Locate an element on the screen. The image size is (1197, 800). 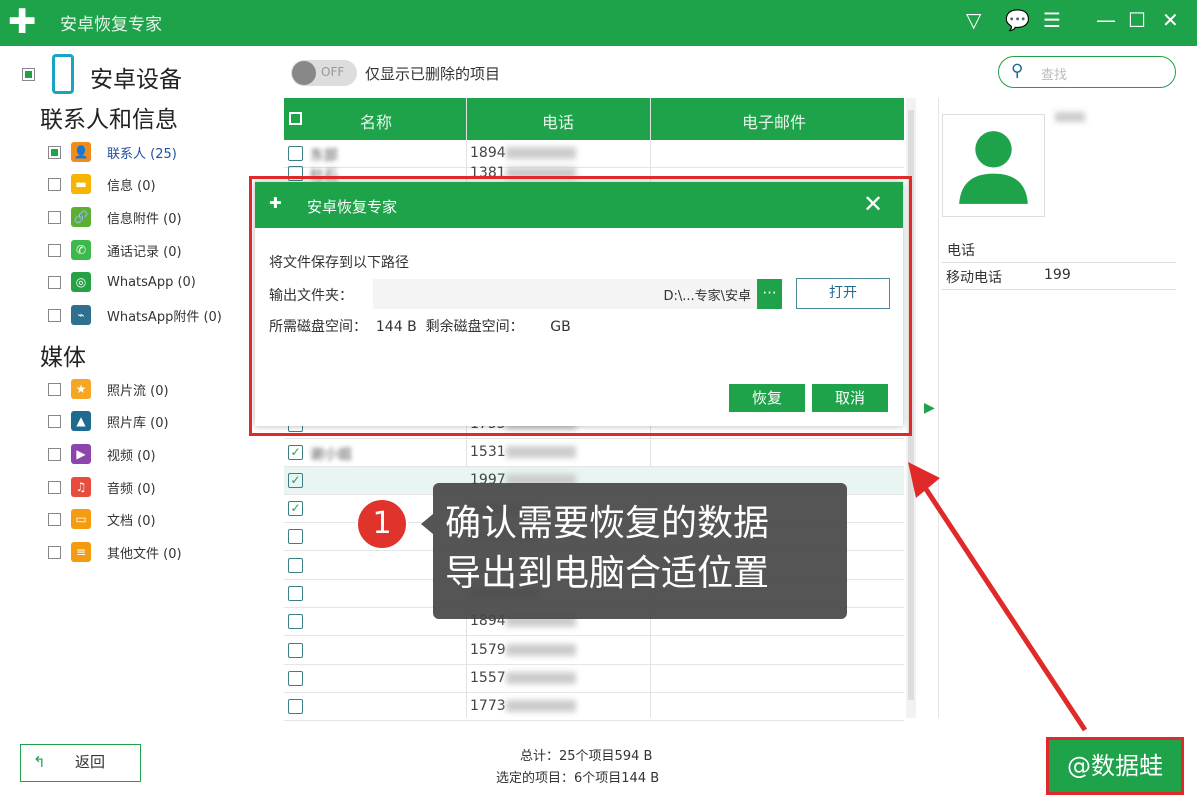
device-checkbox is located at coordinates (33, 75).